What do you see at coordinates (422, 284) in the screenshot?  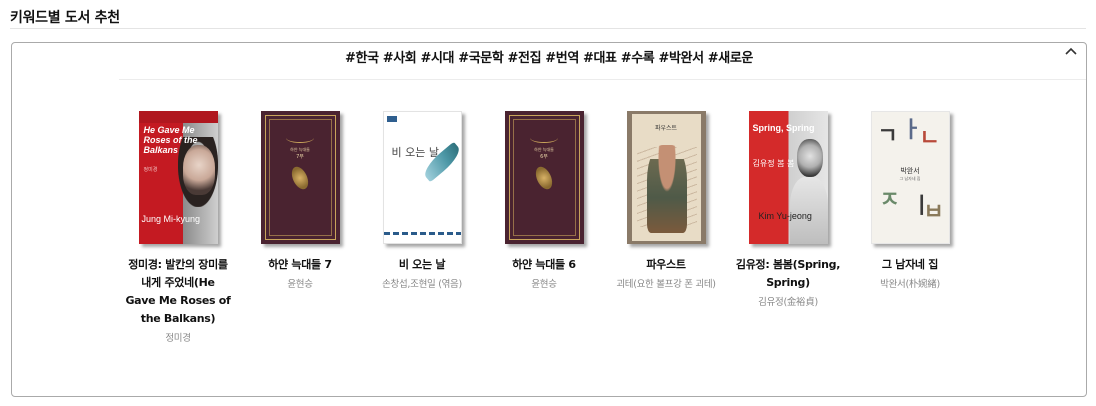 I see `book-author: 손창섭,조현일 (엮음)` at bounding box center [422, 284].